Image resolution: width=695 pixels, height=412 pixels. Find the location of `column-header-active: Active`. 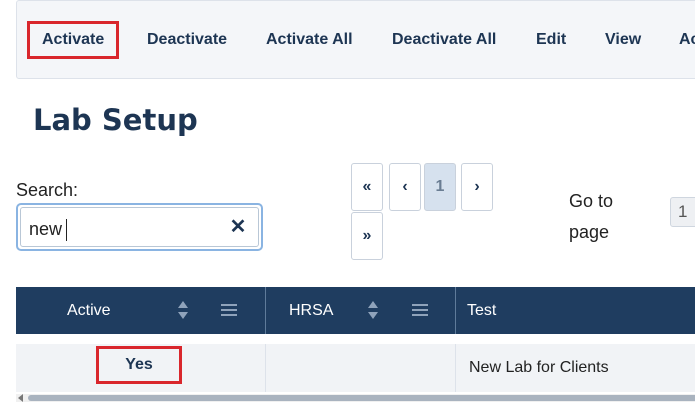

column-header-active: Active is located at coordinates (141, 310).